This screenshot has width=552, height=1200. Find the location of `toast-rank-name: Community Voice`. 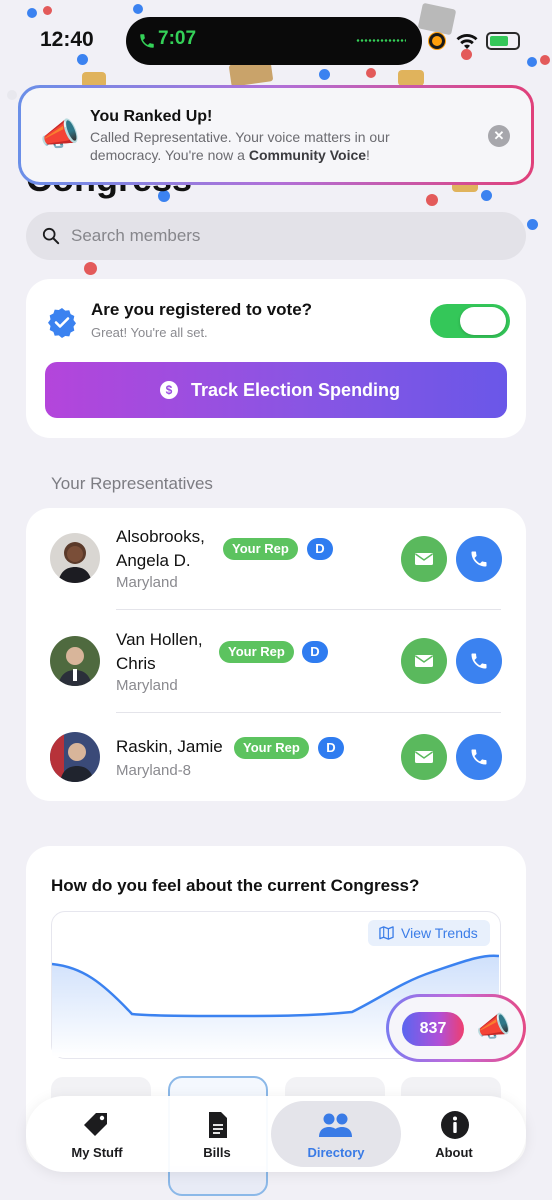

toast-rank-name: Community Voice is located at coordinates (307, 155).